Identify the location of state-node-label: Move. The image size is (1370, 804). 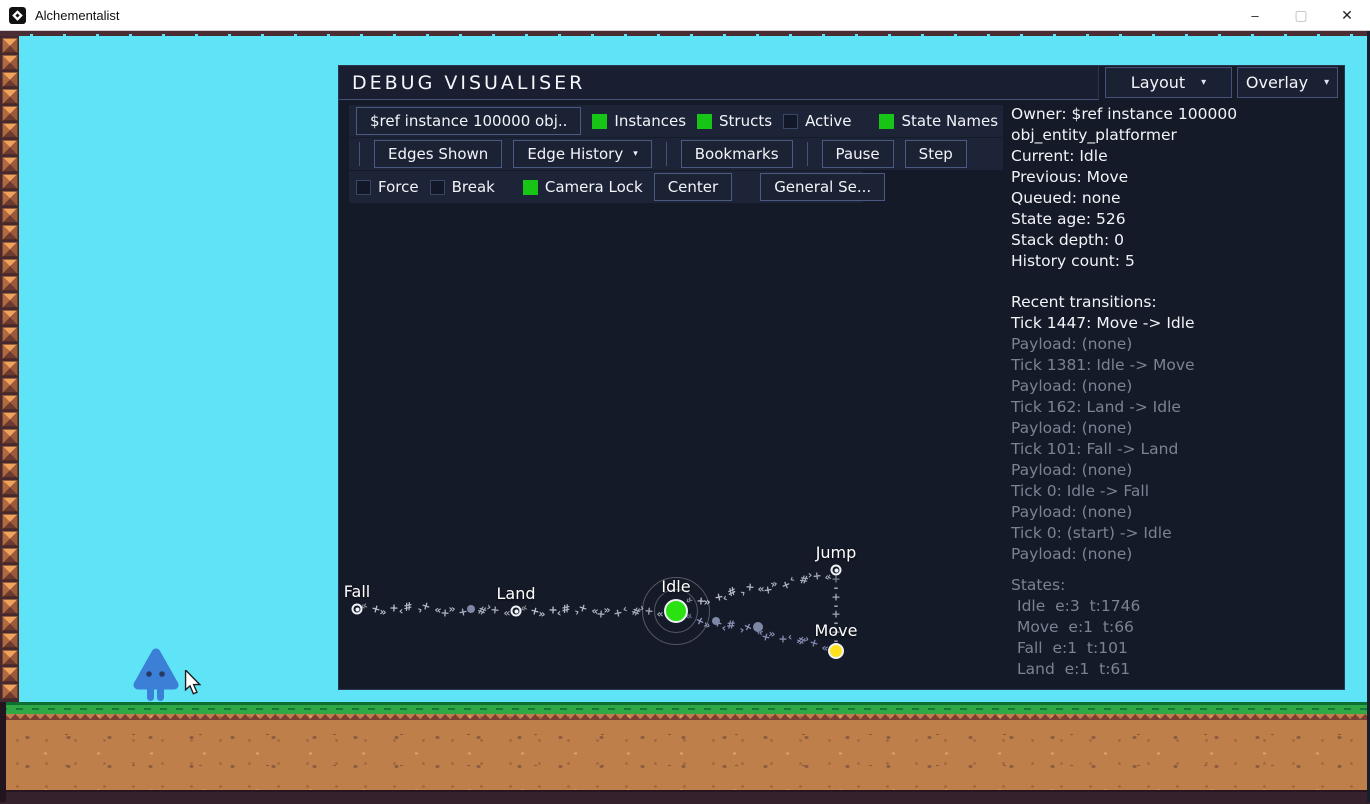
(836, 630).